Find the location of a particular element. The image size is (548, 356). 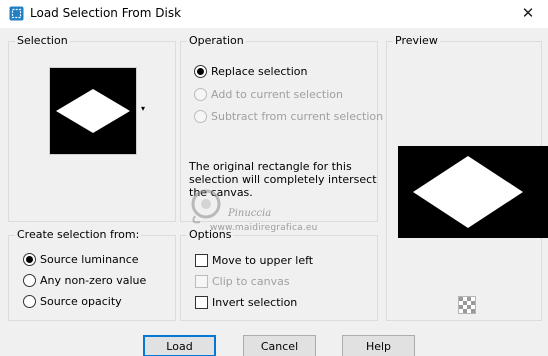

subtract-selection-radio: Subtract from current selection is located at coordinates (288, 116).